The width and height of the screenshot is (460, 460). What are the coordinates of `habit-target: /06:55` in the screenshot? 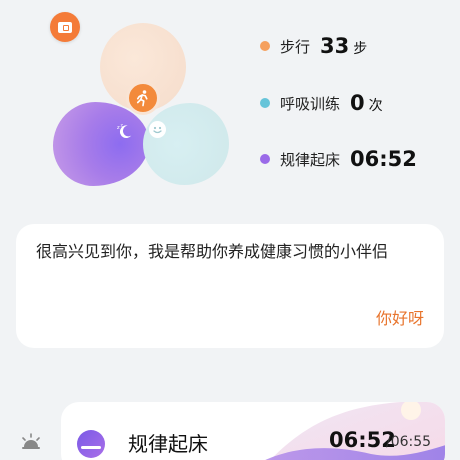 It's located at (409, 442).